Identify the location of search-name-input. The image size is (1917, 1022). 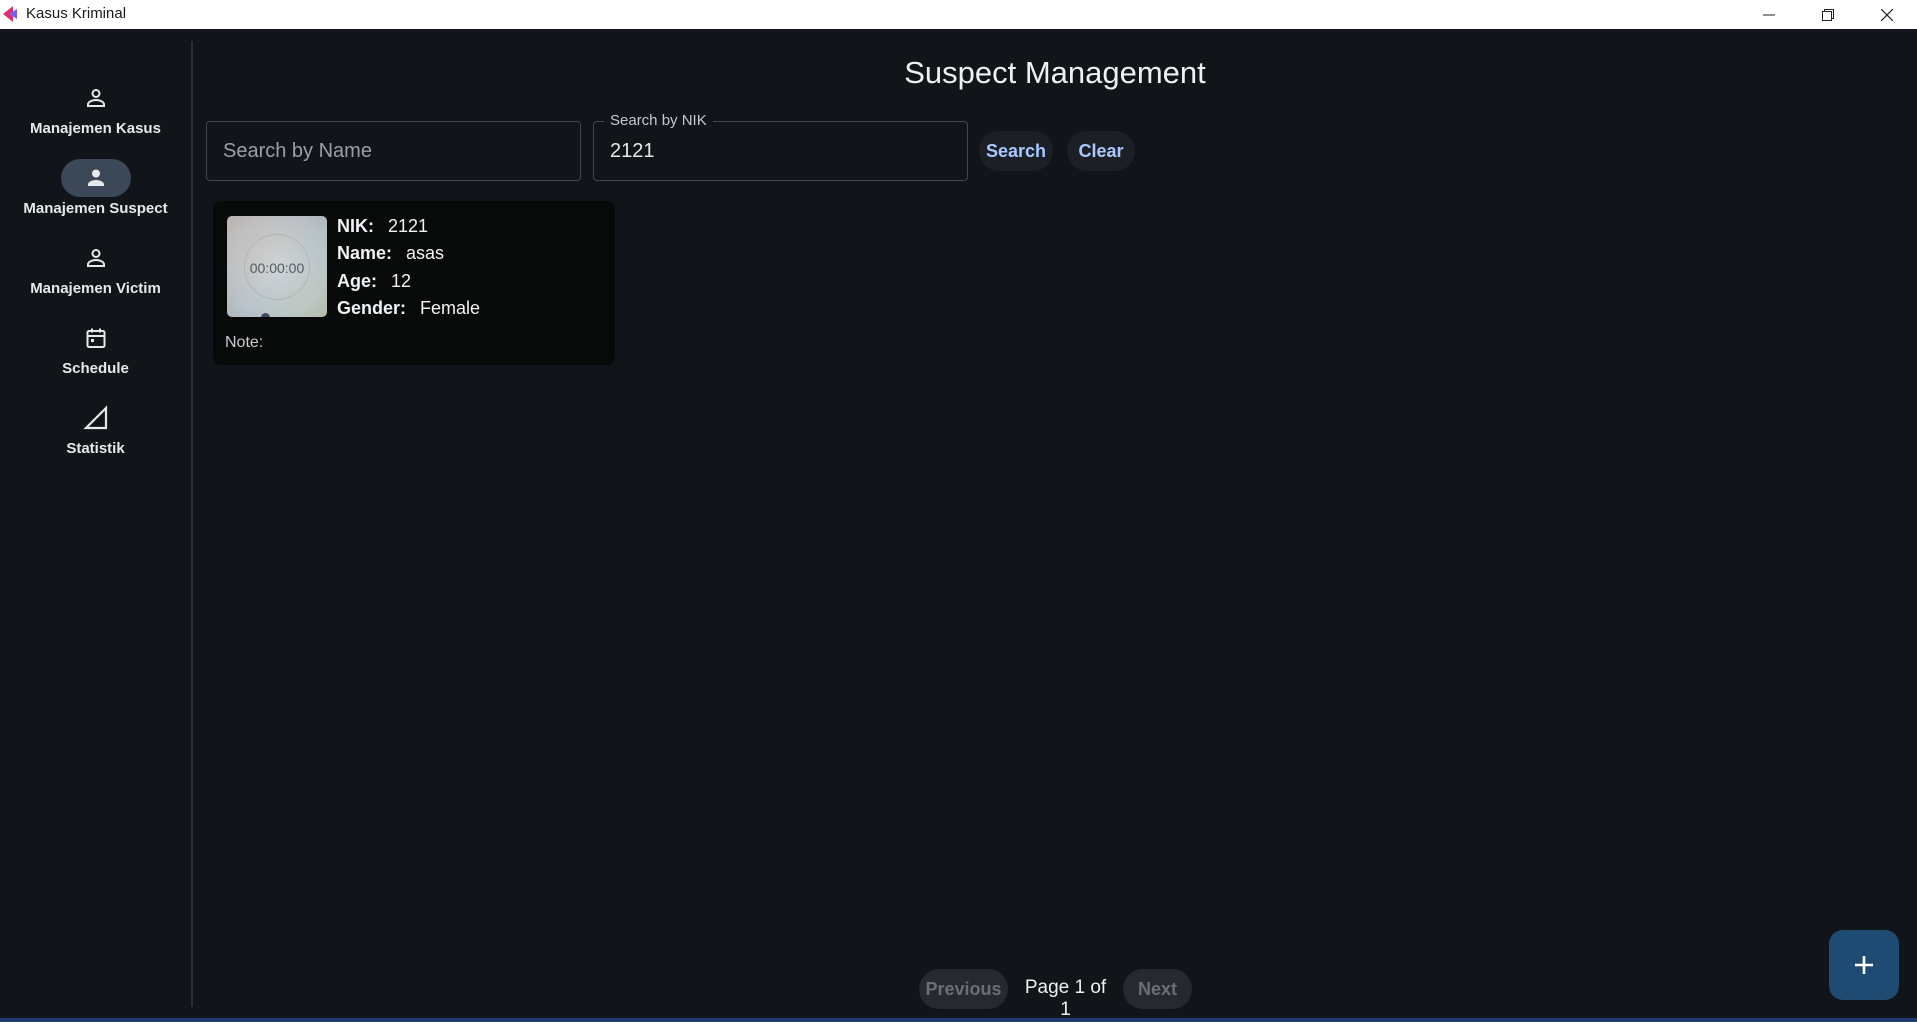
(392, 151).